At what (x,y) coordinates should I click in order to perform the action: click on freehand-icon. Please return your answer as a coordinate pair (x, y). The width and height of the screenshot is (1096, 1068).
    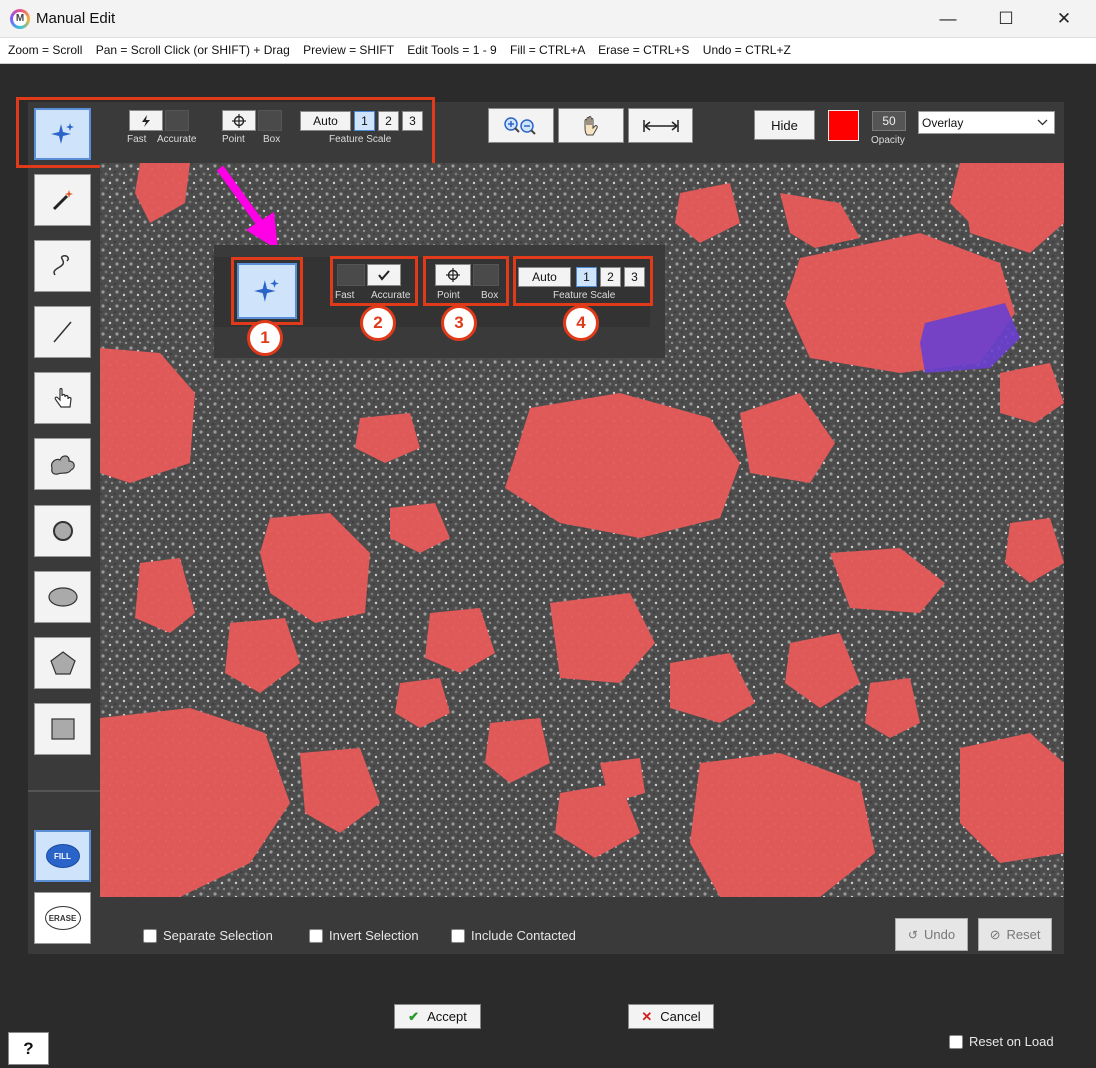
    Looking at the image, I should click on (60, 265).